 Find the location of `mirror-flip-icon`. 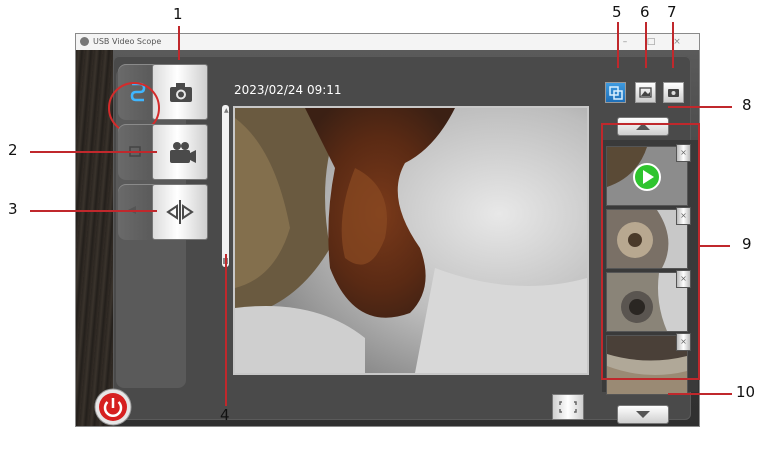

mirror-flip-icon is located at coordinates (180, 212).